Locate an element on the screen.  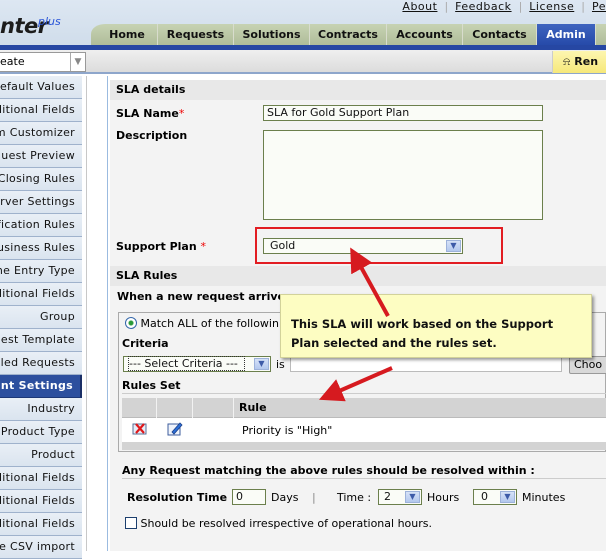
sidebar-item: ne Entry Type is located at coordinates (41, 271).